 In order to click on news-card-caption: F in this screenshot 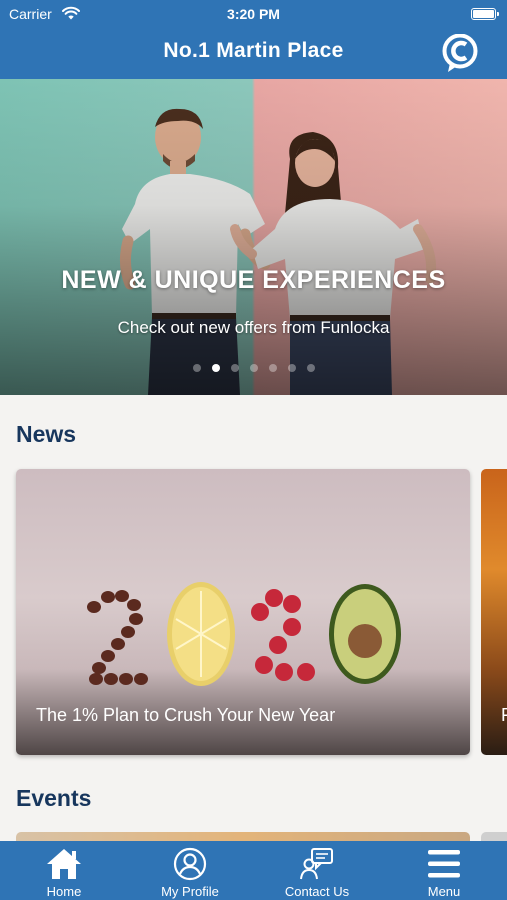, I will do `click(504, 715)`.